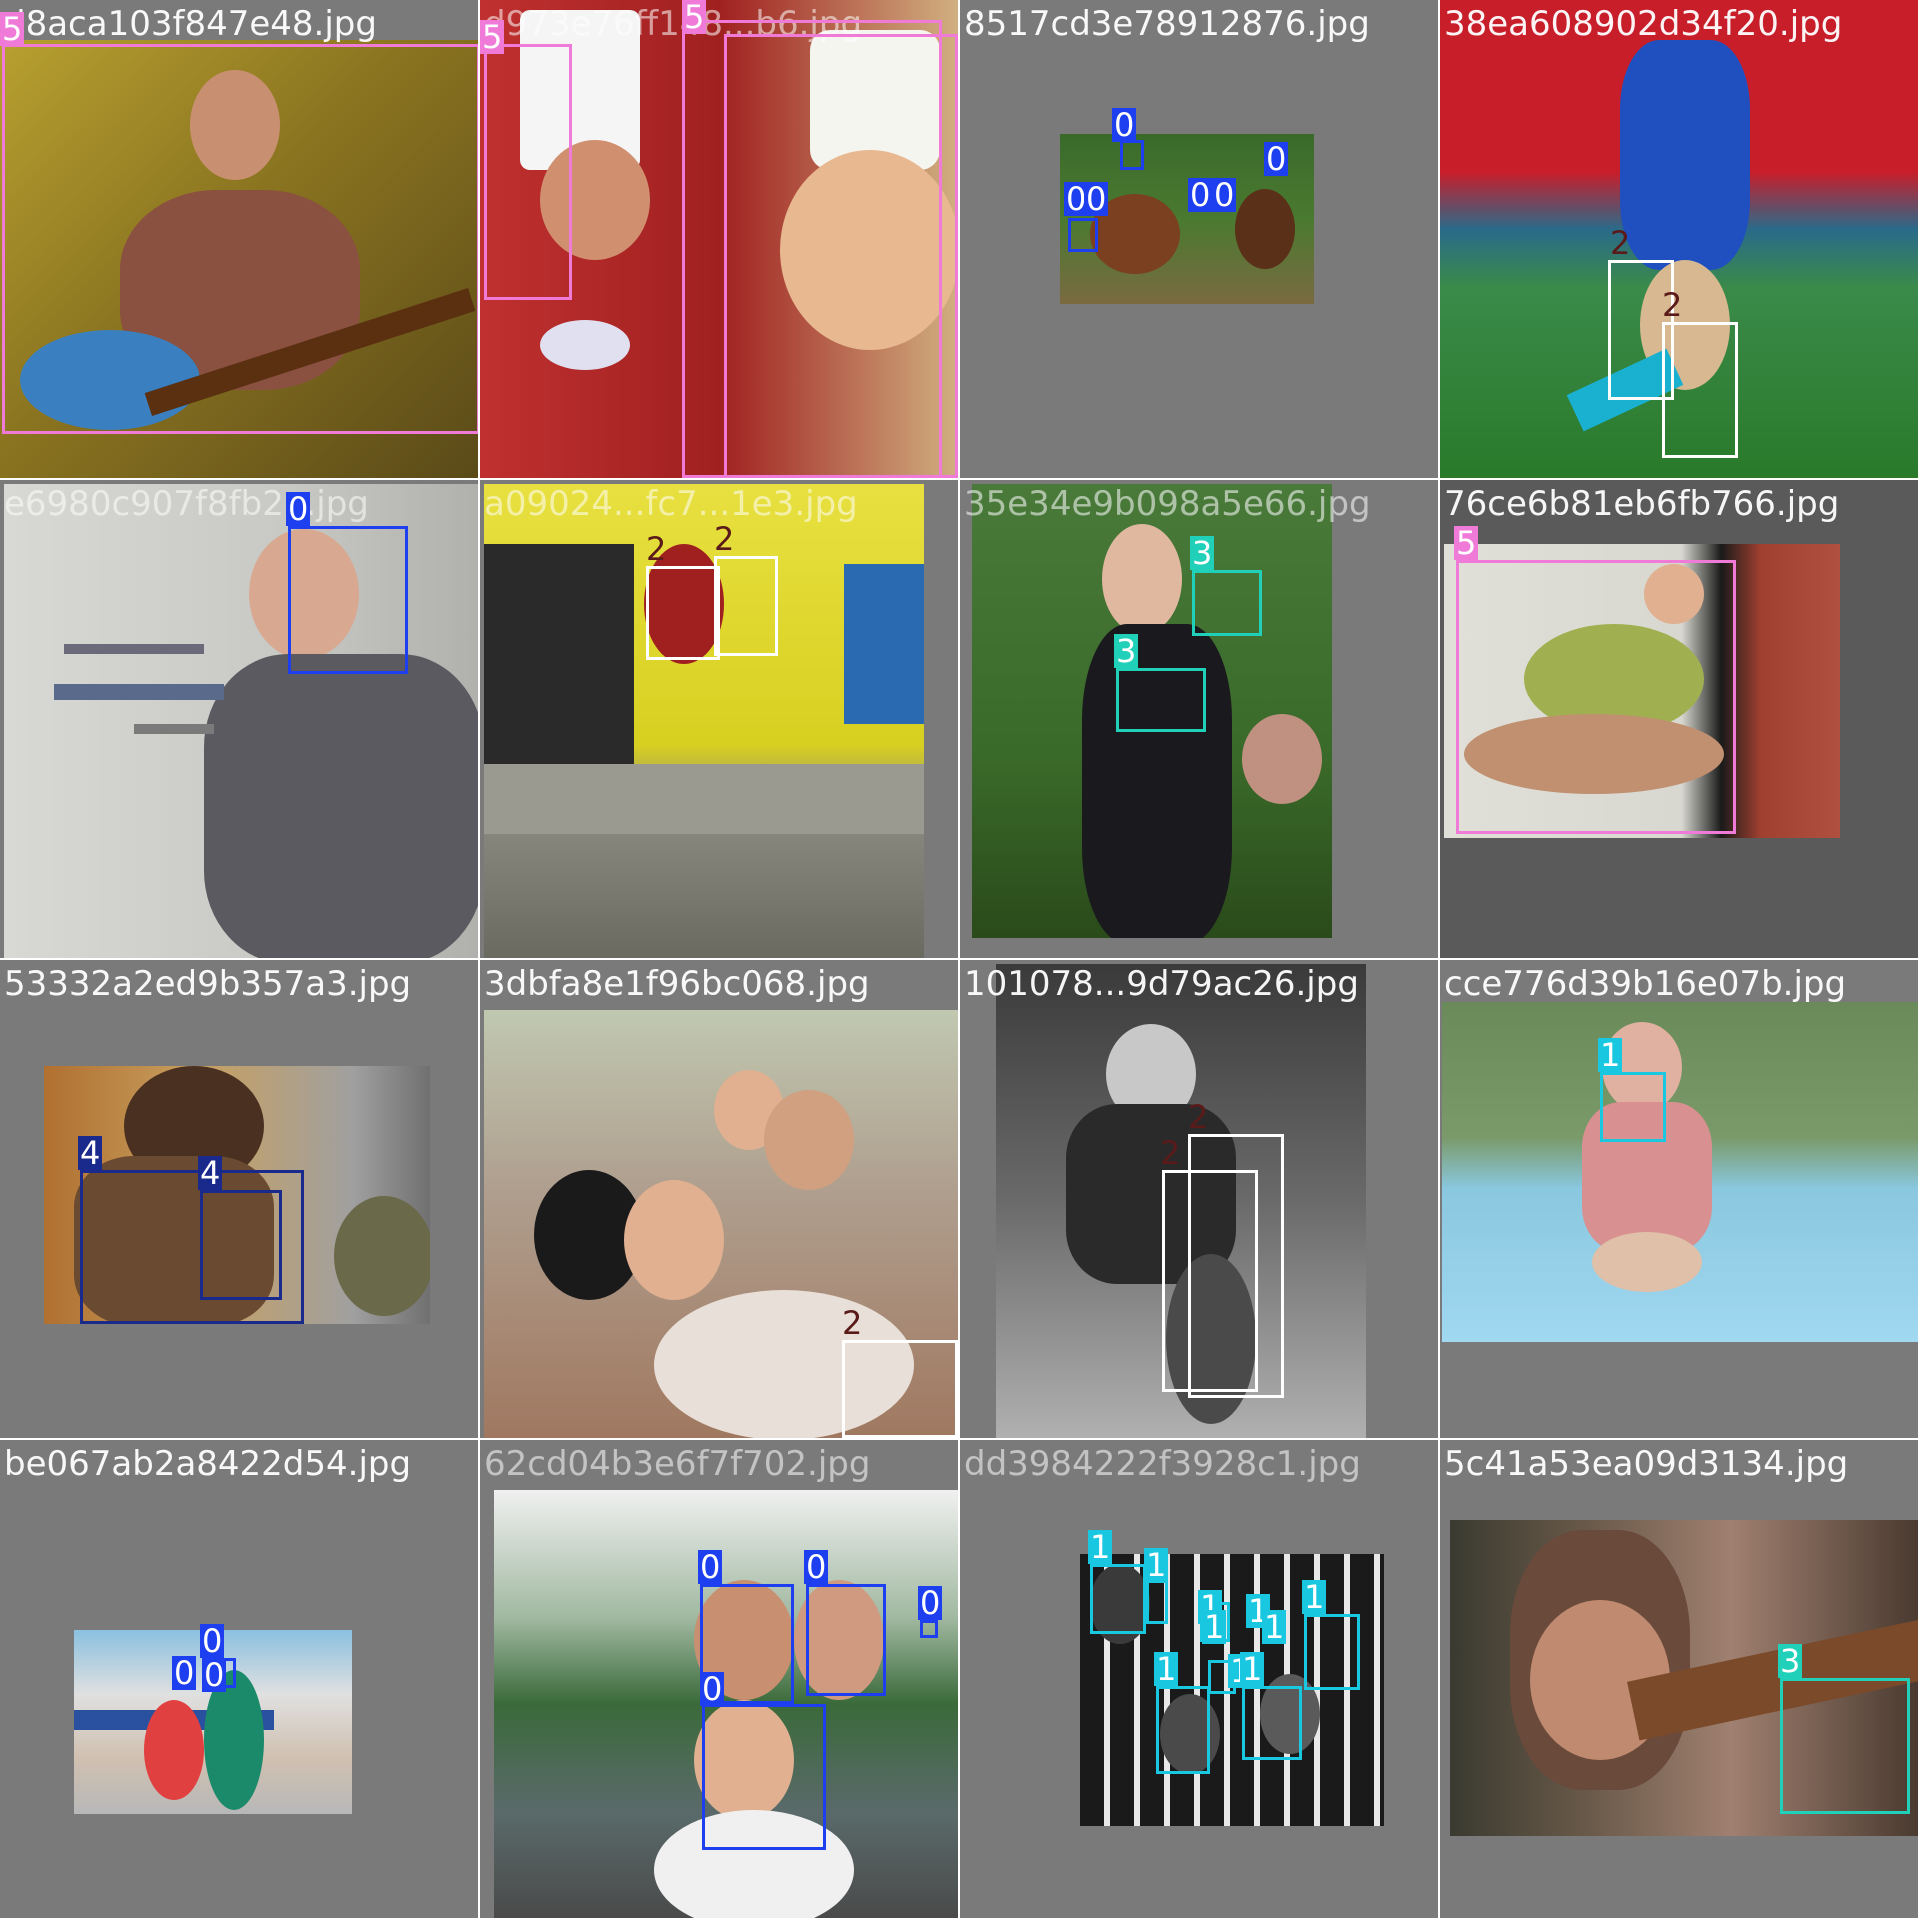 This screenshot has height=1920, width=1920. What do you see at coordinates (1161, 984) in the screenshot?
I see `filename-label: 101078...9d79ac26.jpg` at bounding box center [1161, 984].